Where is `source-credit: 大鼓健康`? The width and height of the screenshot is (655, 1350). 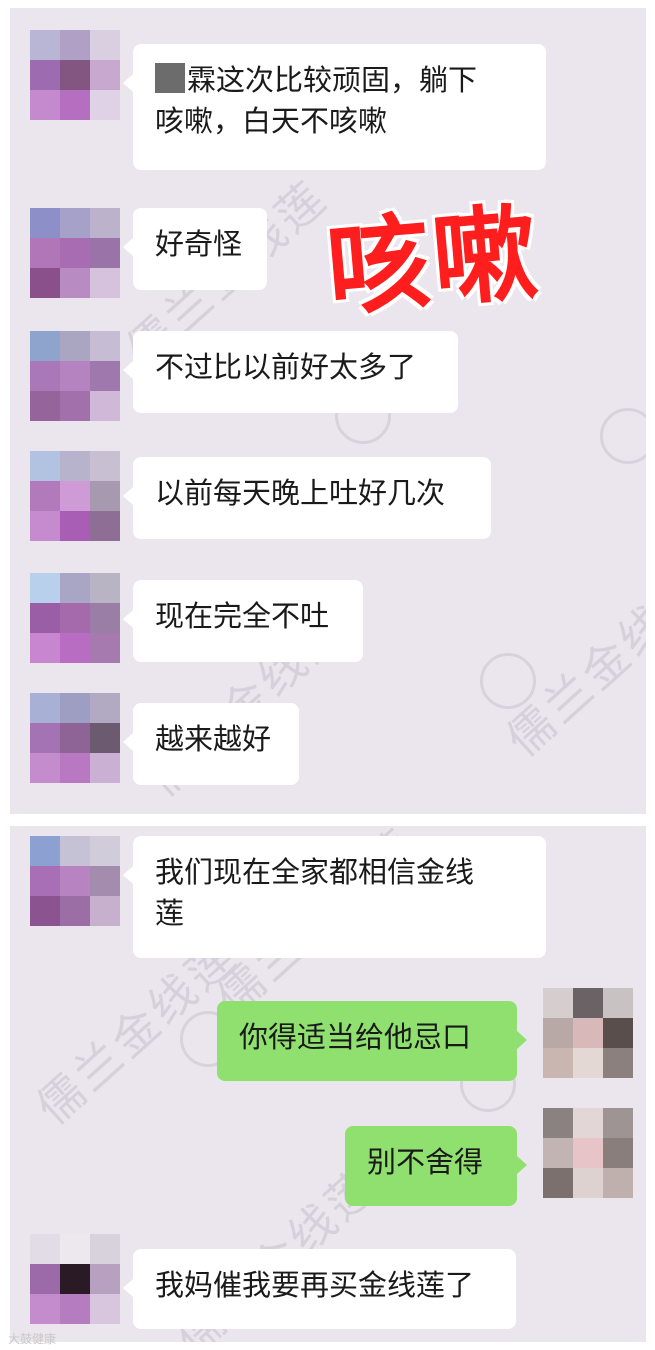 source-credit: 大鼓健康 is located at coordinates (32, 1339).